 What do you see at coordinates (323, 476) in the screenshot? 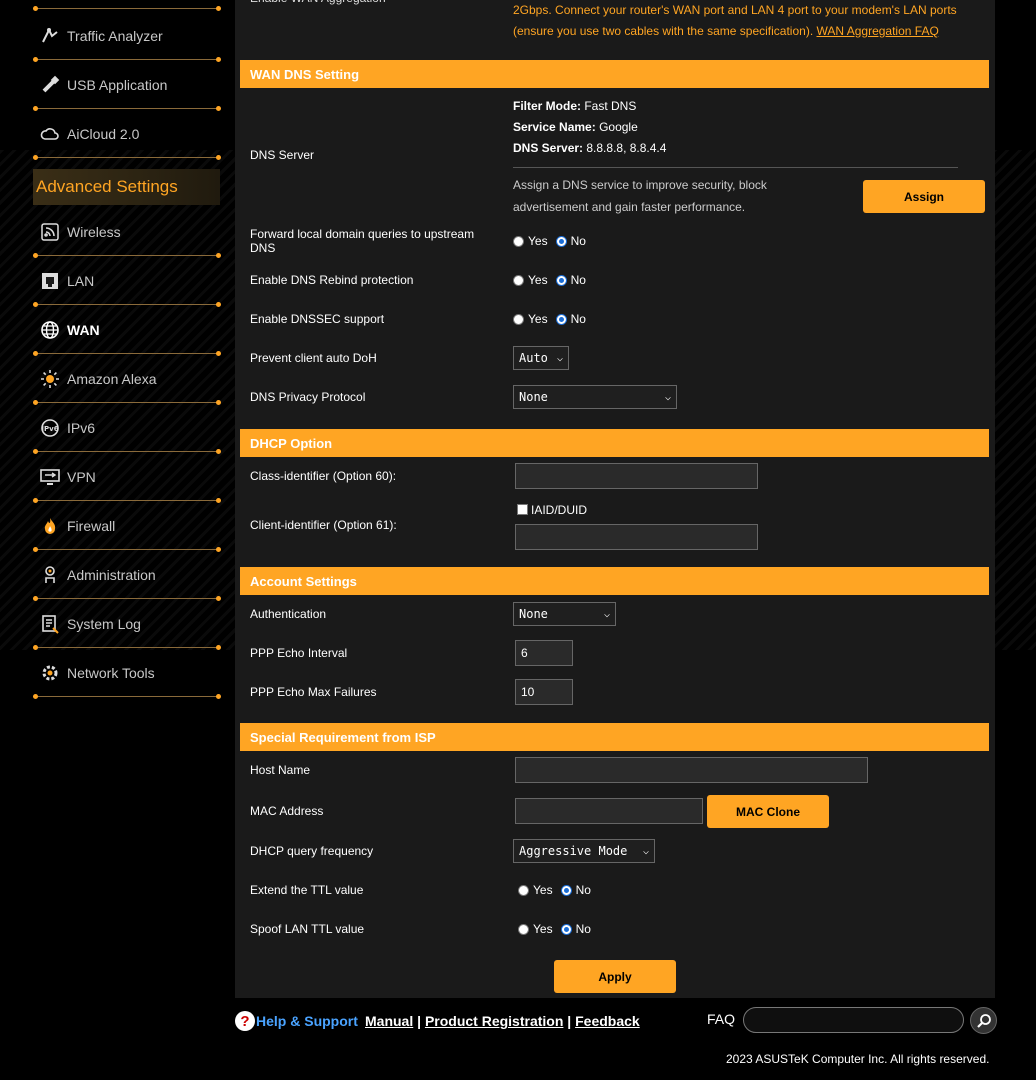
I see `class-identifier-label: Class-identifier (Option 60):` at bounding box center [323, 476].